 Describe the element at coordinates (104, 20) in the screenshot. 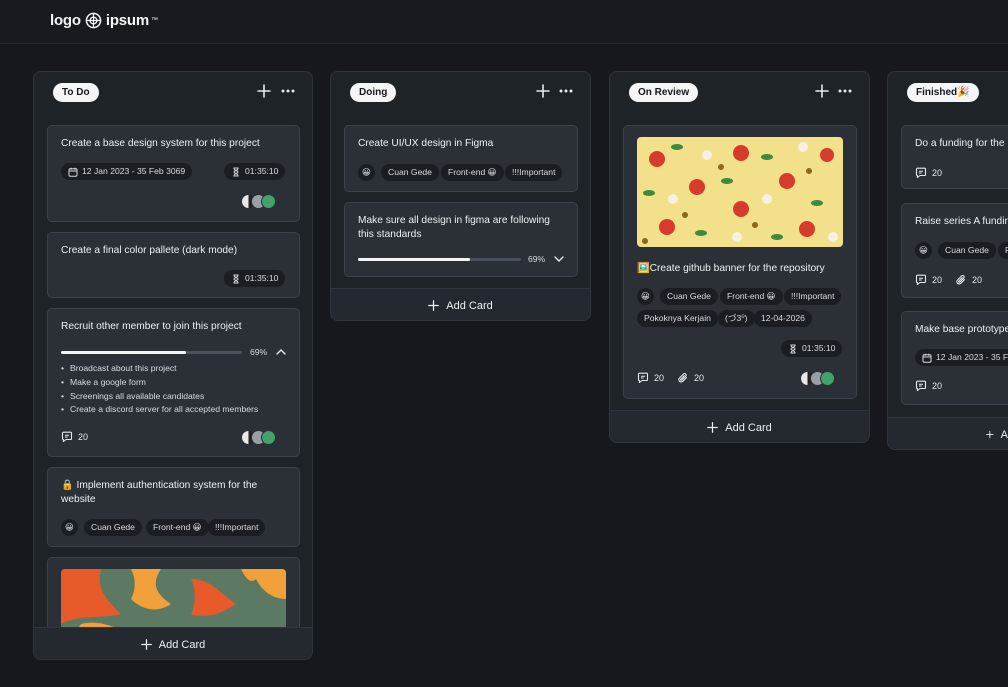

I see `logo: logo ipsum ™` at that location.